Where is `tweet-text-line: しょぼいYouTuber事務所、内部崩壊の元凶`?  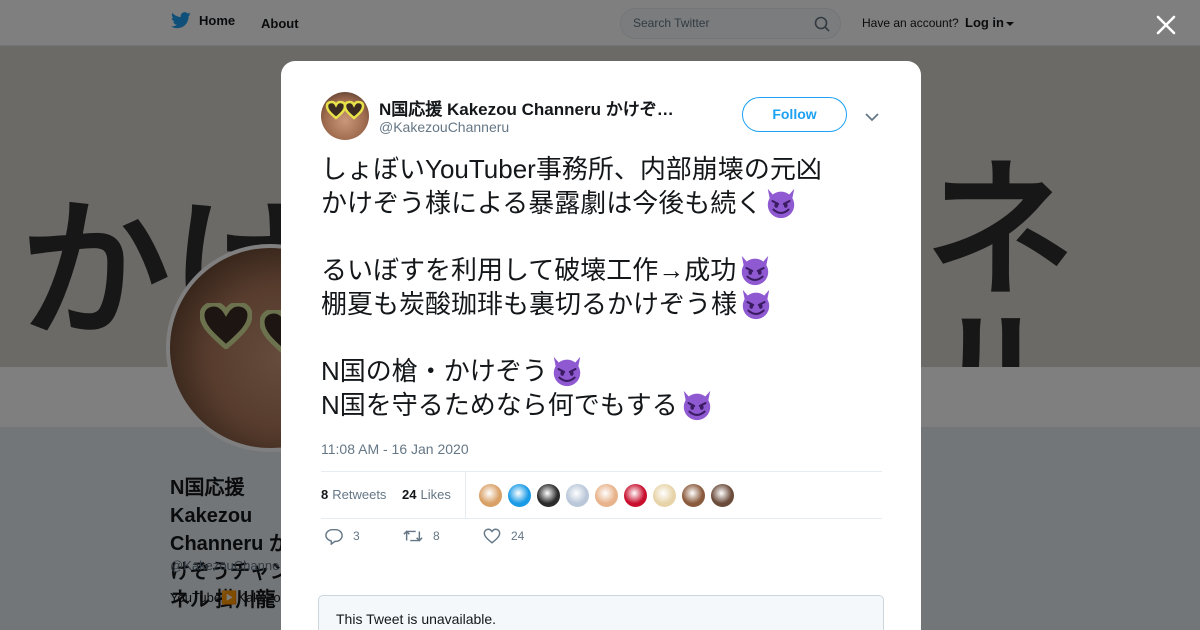 tweet-text-line: しょぼいYouTuber事務所、内部崩壊の元凶 is located at coordinates (606, 169).